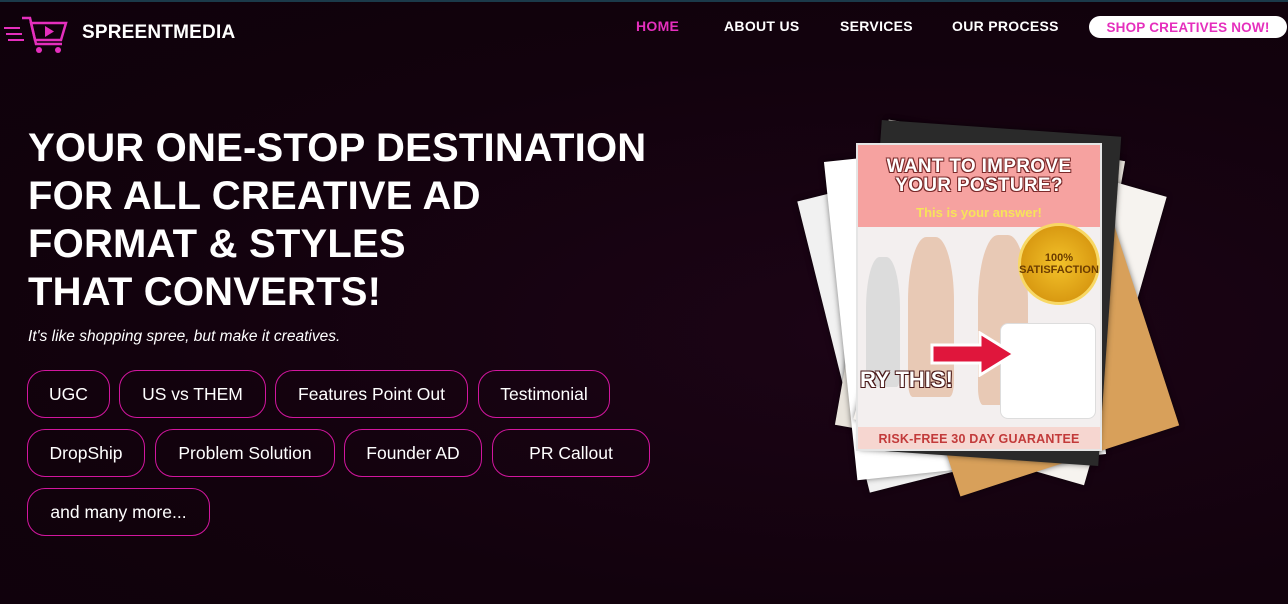 This screenshot has height=604, width=1288. Describe the element at coordinates (979, 438) in the screenshot. I see `ad-guarantee: RISK-FREE 30 DAY GUARANTEE` at that location.